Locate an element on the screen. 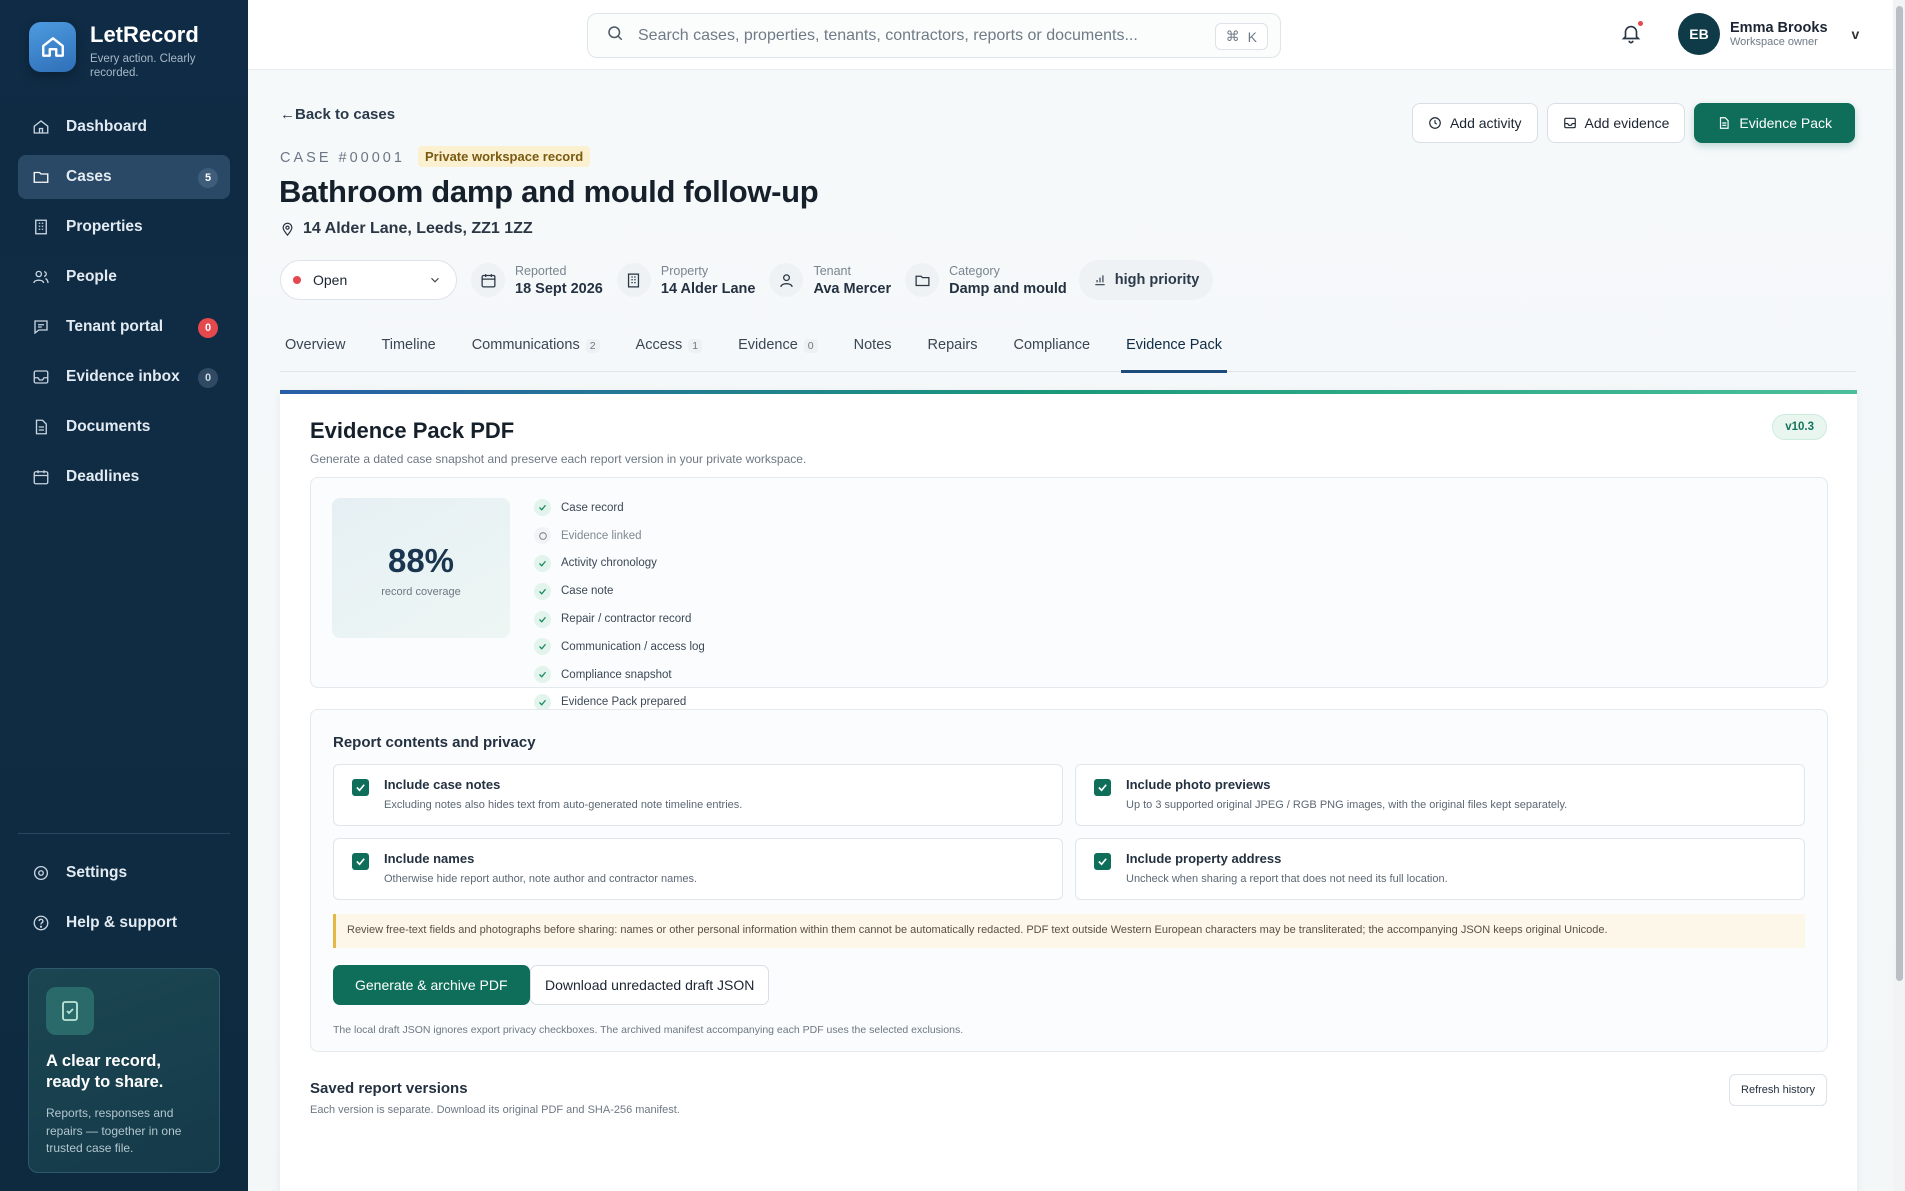  sidebar-item-label: Properties is located at coordinates (104, 226).